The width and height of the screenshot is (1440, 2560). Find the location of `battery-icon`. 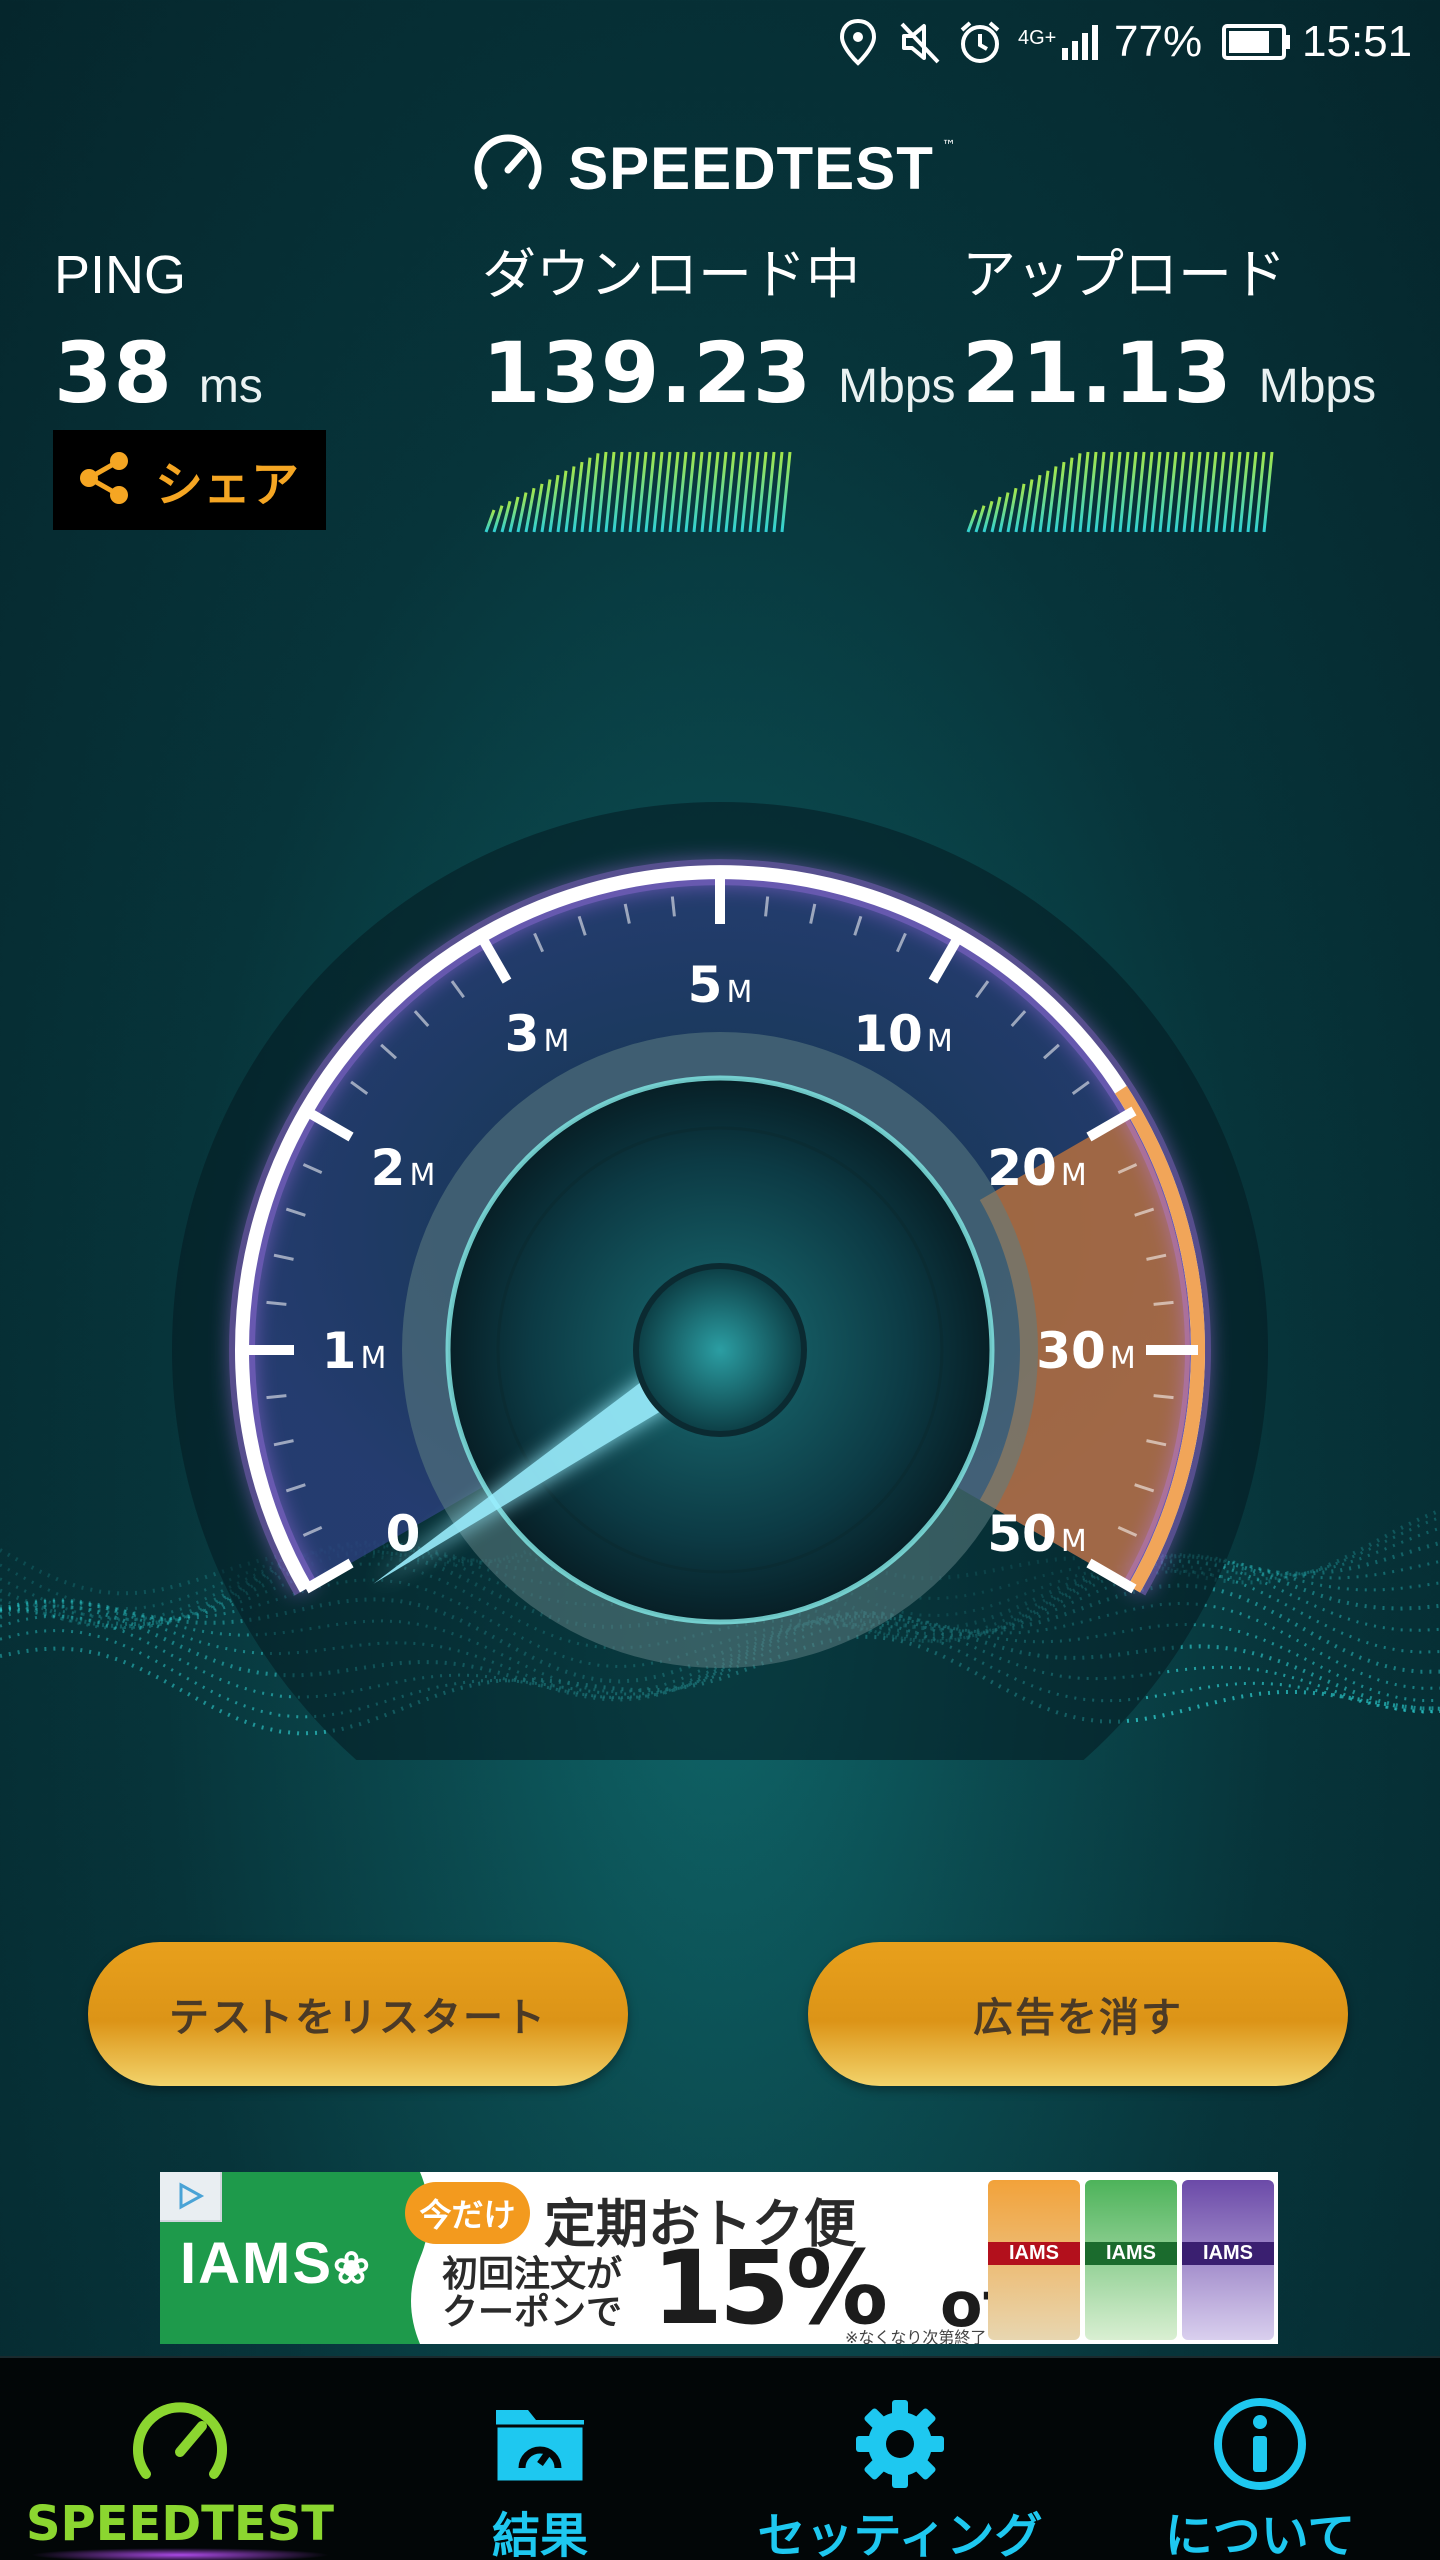

battery-icon is located at coordinates (1257, 42).